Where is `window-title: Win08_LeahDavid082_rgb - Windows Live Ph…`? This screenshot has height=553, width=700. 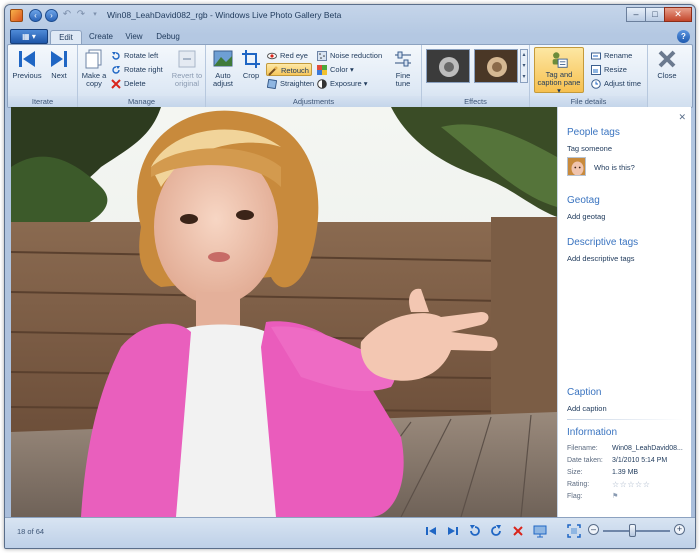
window-title: Win08_LeahDavid082_rgb - Windows Live Ph… is located at coordinates (224, 15).